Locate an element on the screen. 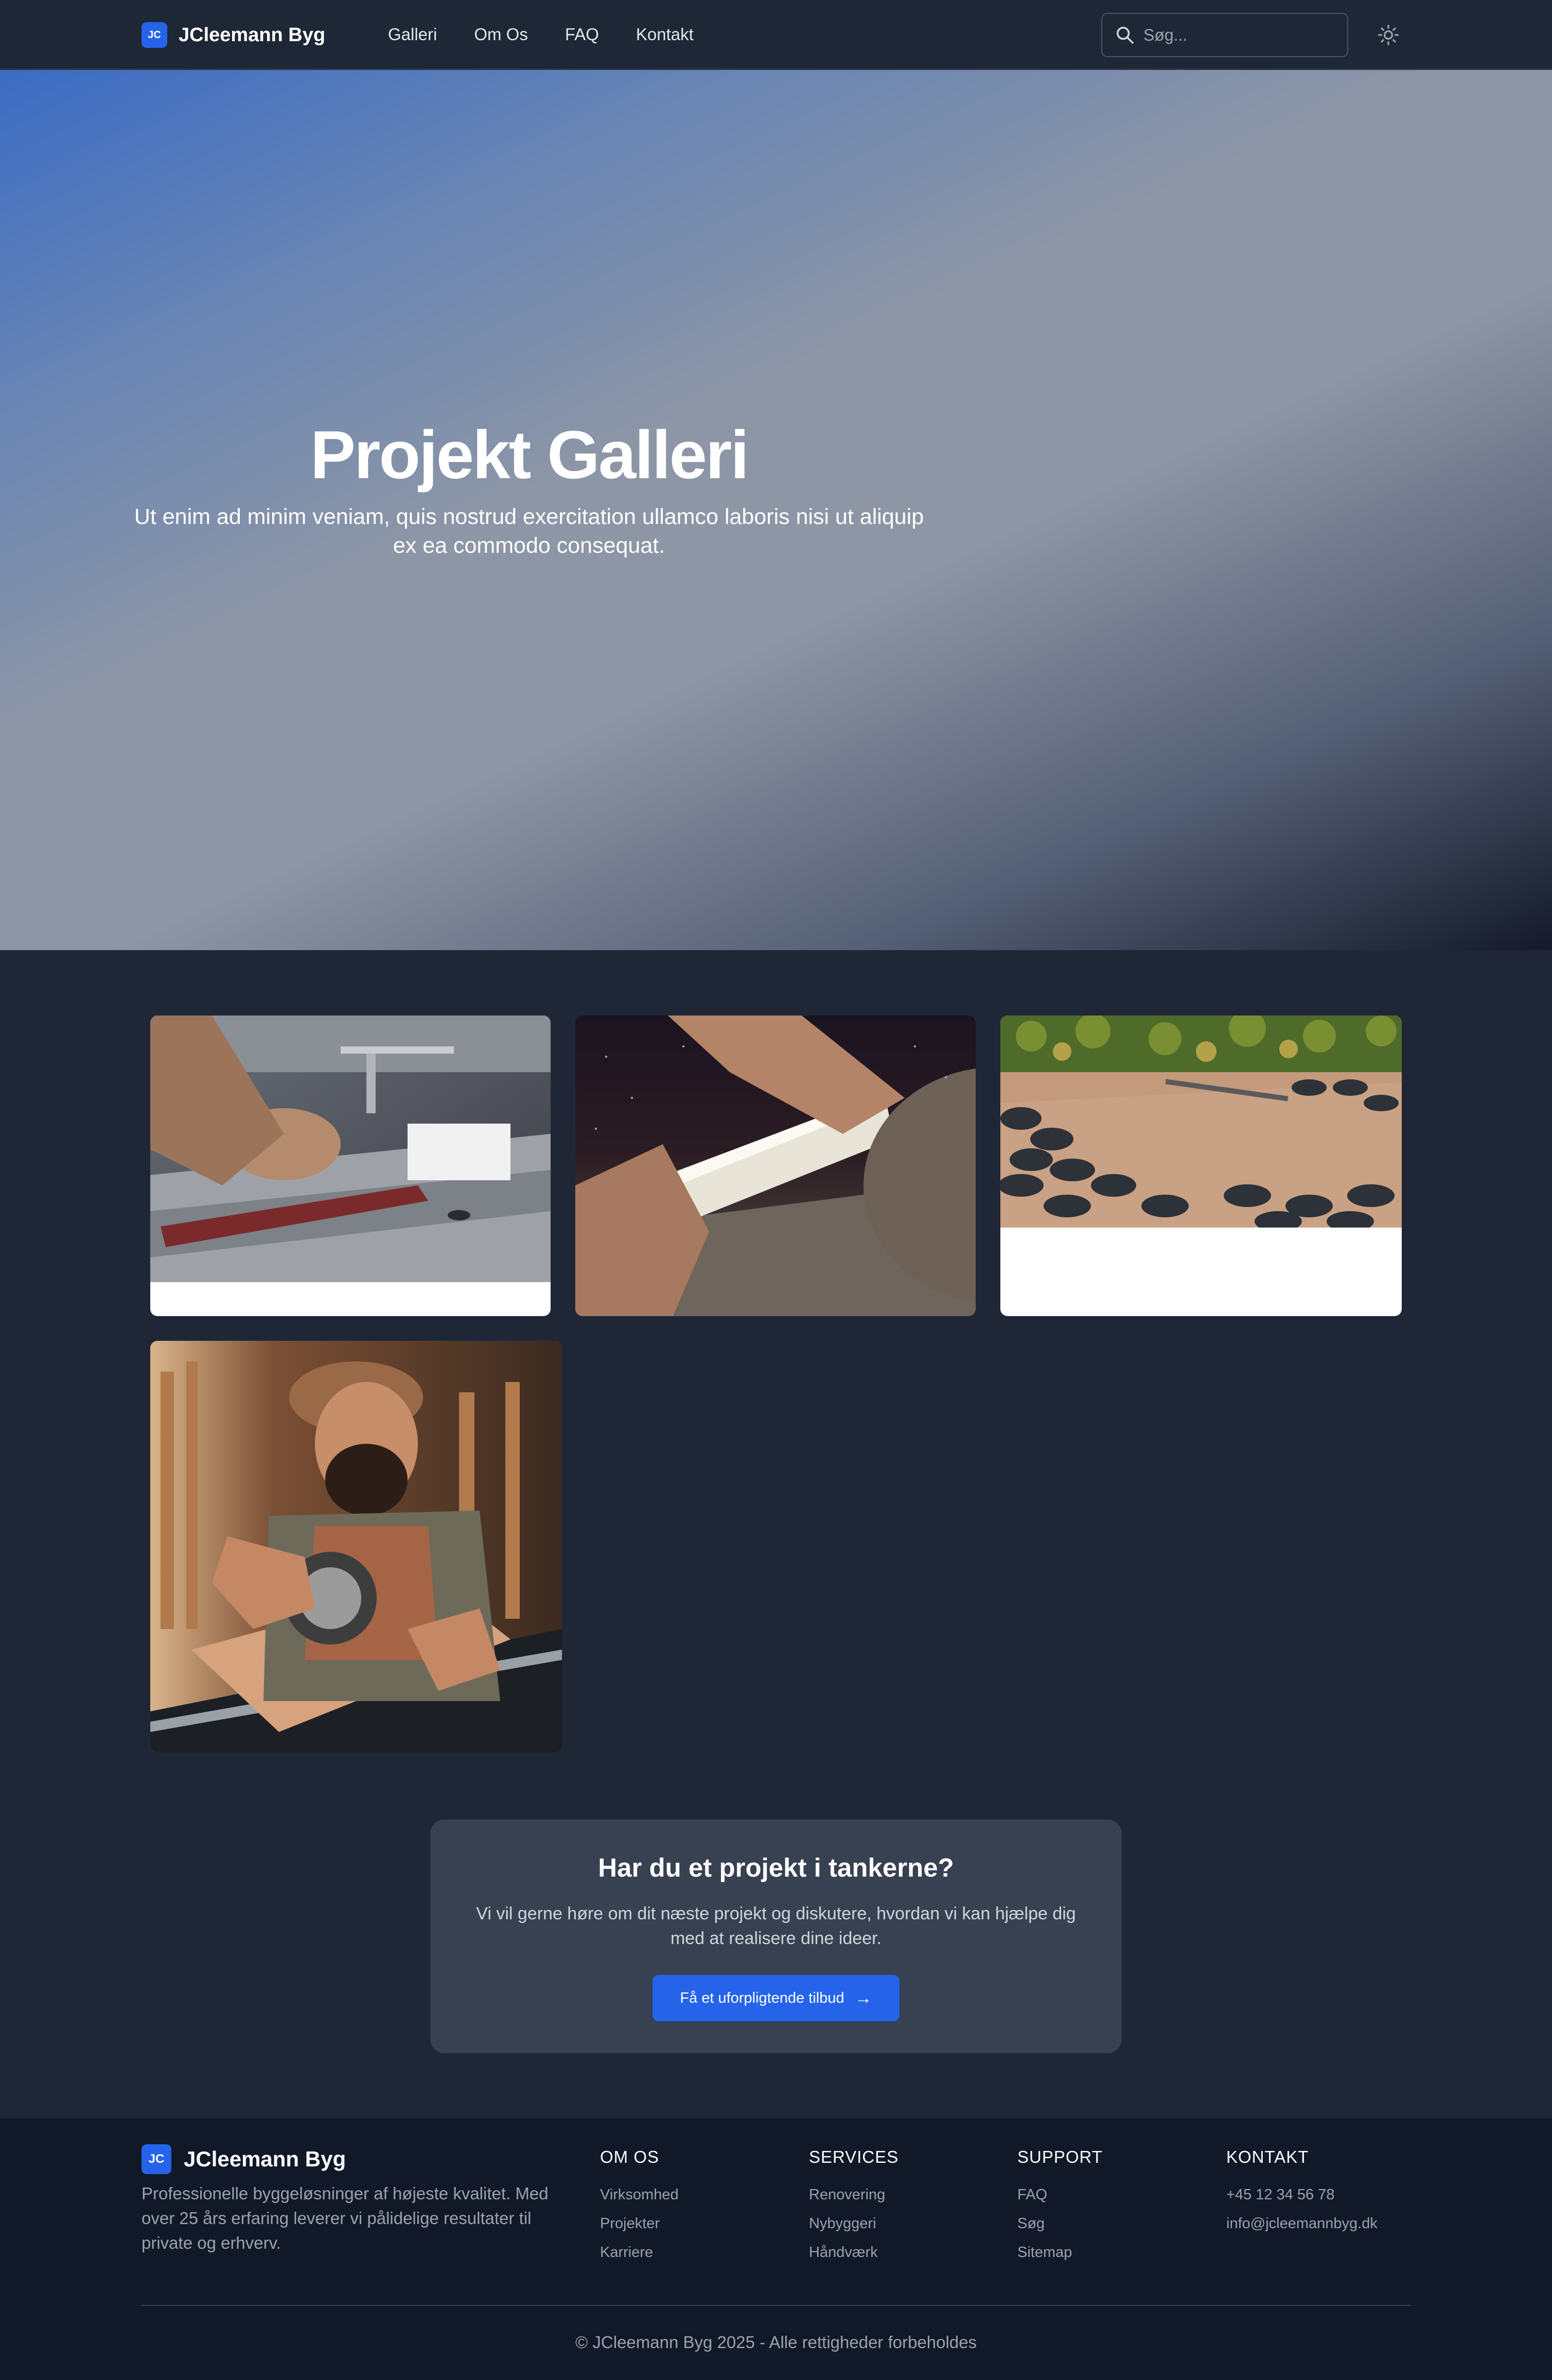 This screenshot has width=1552, height=2380. footer-link-sitemap: Sitemap is located at coordinates (1060, 2252).